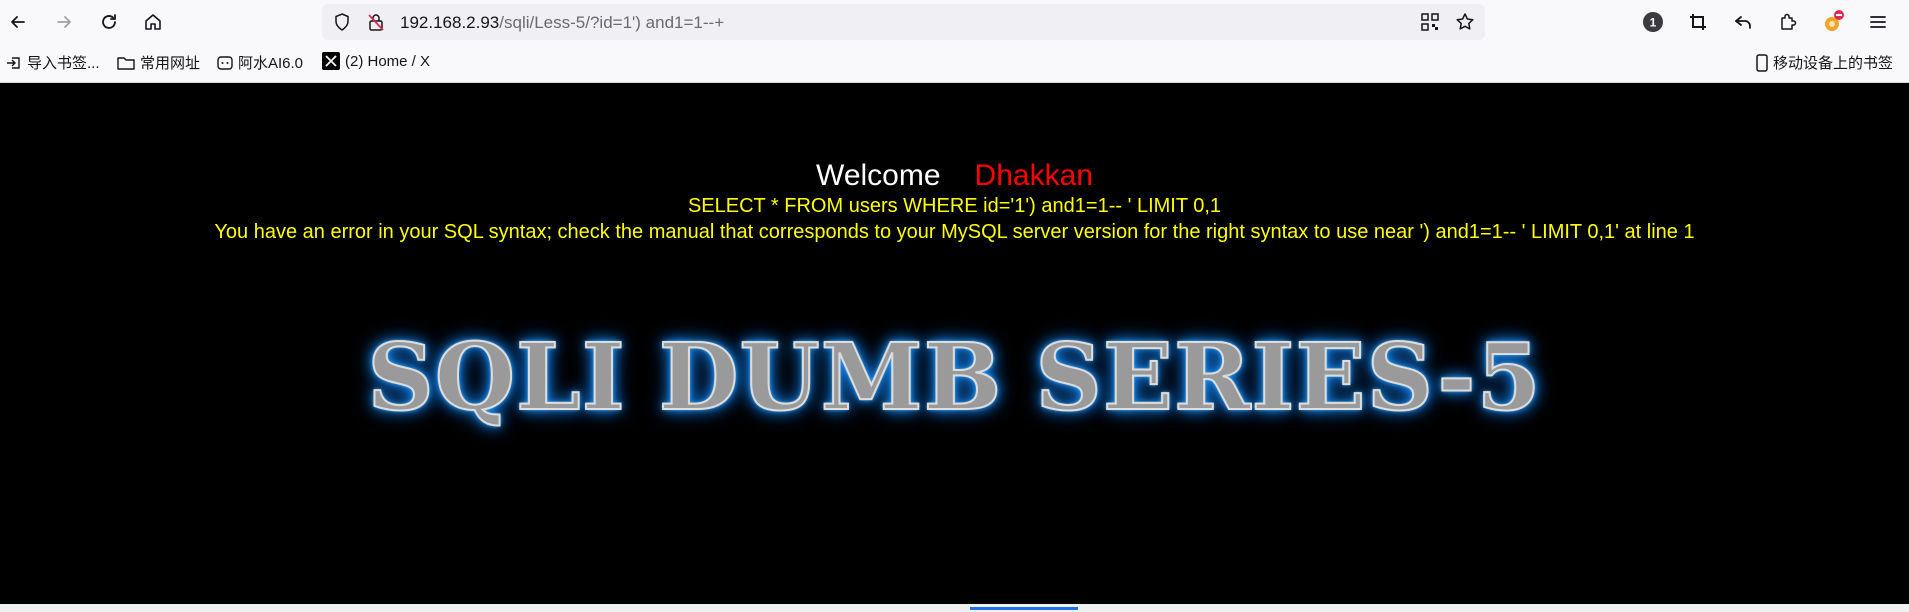 The width and height of the screenshot is (1909, 612). I want to click on crop-button, so click(1698, 22).